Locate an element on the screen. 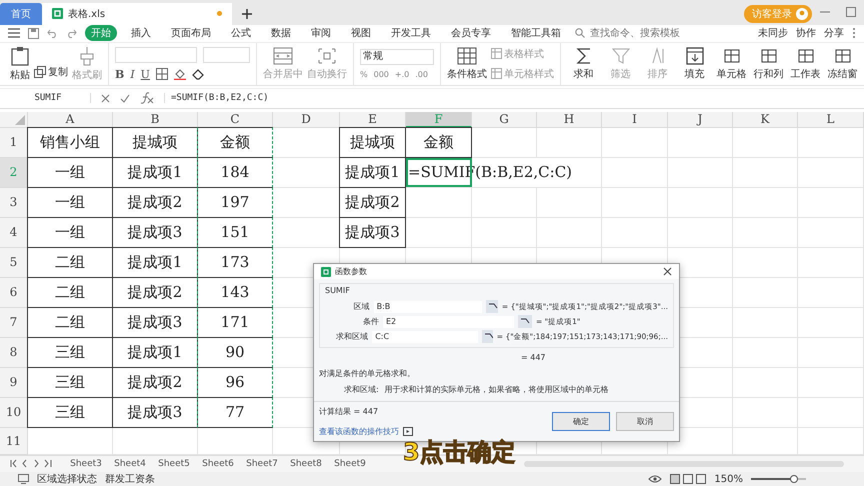 This screenshot has height=486, width=864. column-header: L is located at coordinates (831, 120).